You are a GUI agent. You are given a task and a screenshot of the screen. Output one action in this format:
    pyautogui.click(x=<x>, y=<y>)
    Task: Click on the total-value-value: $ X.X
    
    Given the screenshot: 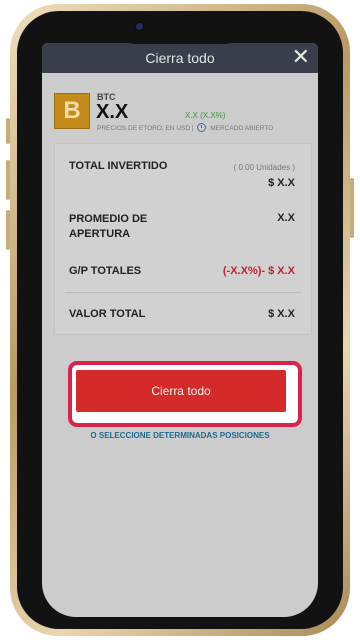 What is the action you would take?
    pyautogui.click(x=281, y=314)
    